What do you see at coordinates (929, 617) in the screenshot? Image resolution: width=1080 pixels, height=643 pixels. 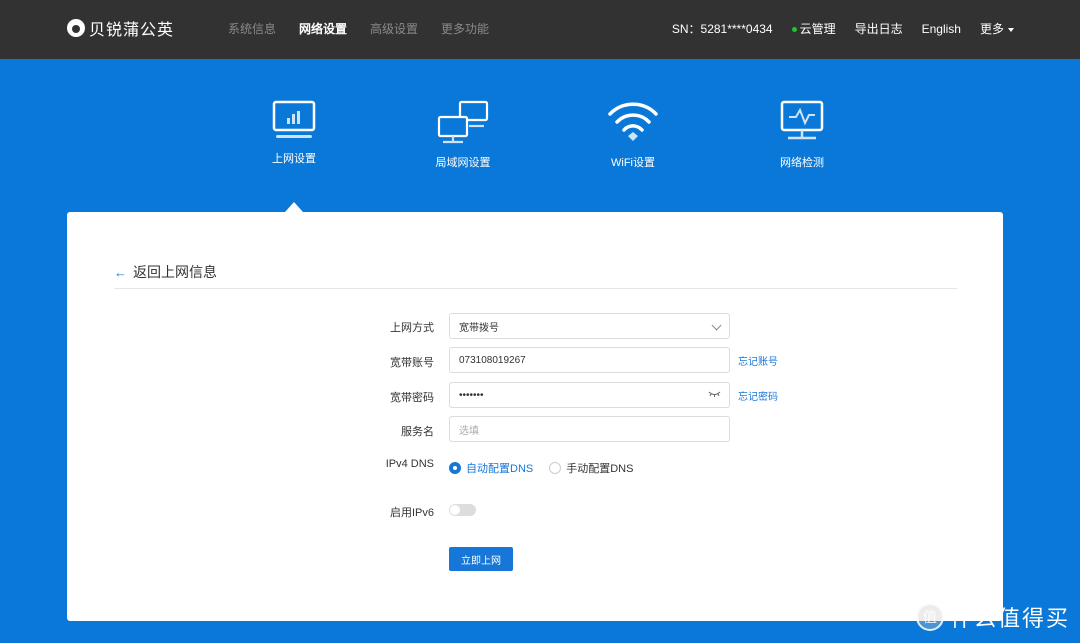 I see `watermark-badge-icon: 值` at bounding box center [929, 617].